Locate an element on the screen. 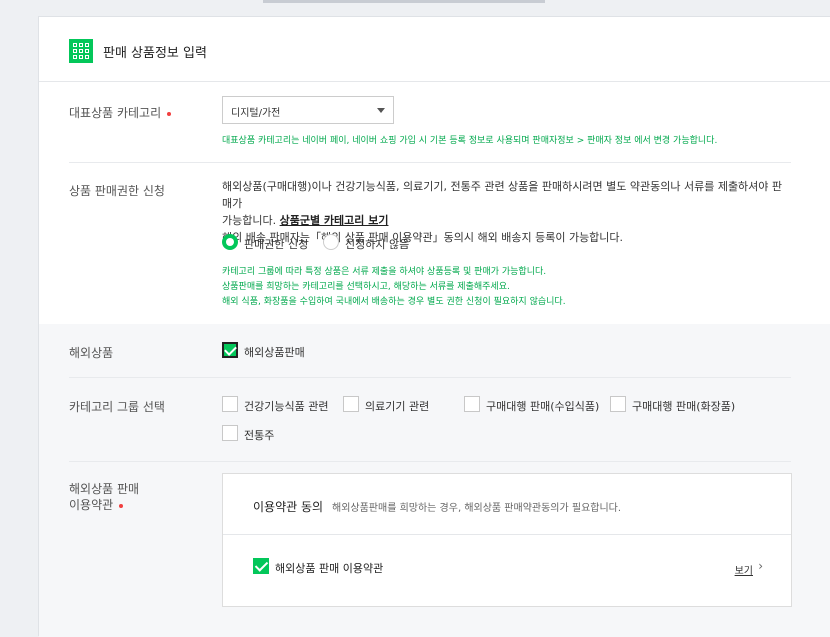  group-checkbox-medical is located at coordinates (351, 404).